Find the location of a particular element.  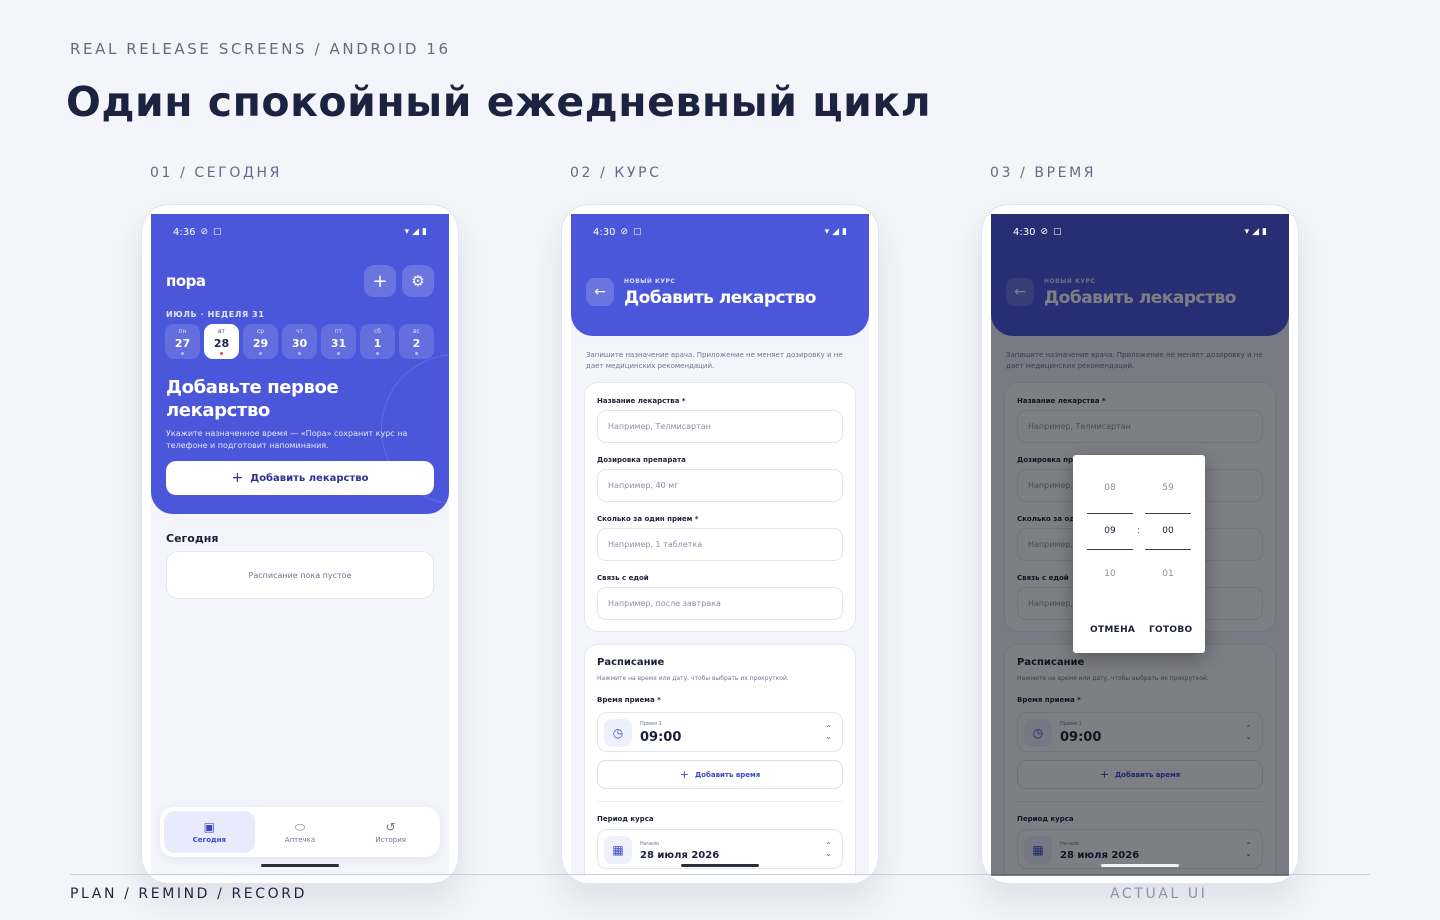

nav-today: ▣ Сегодня is located at coordinates (209, 832).